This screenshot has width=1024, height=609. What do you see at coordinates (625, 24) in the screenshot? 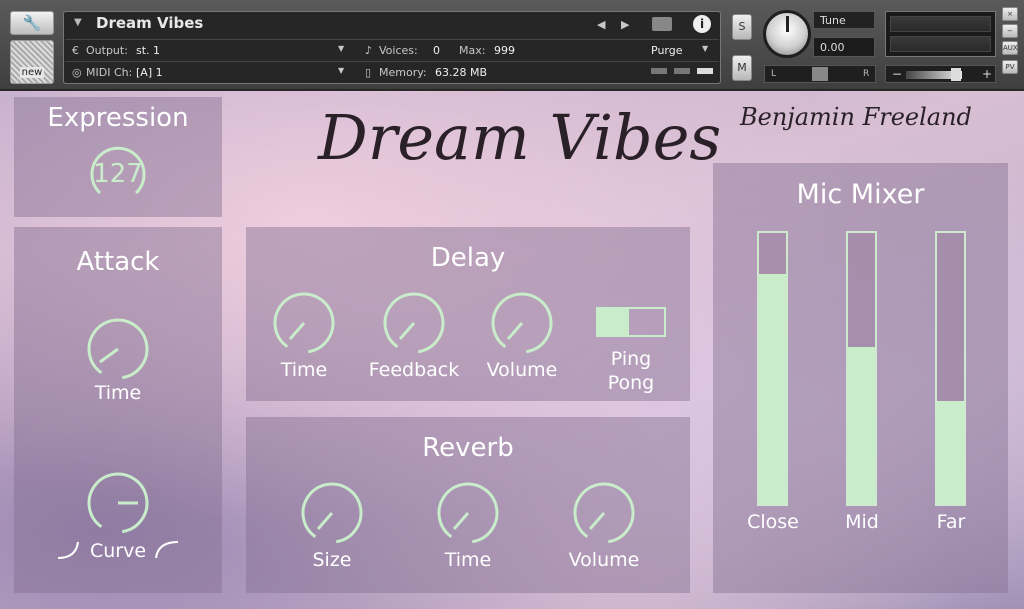
I see `next-arrow-icon: ▶` at bounding box center [625, 24].